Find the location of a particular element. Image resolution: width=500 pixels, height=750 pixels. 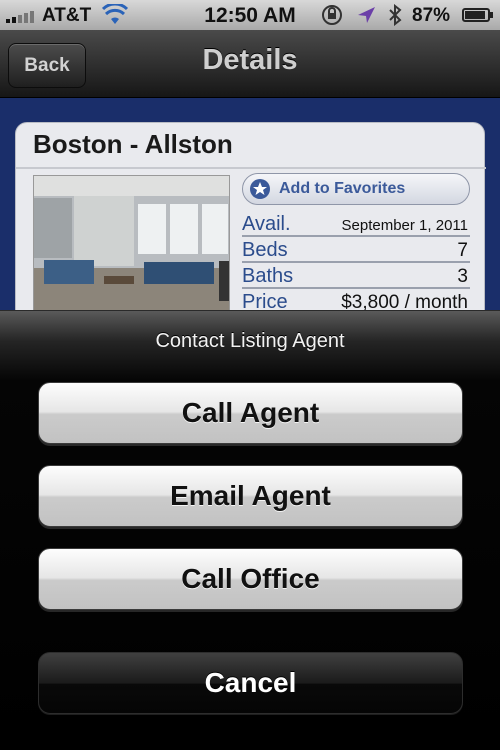

action-sheet-title: Contact Listing Agent is located at coordinates (250, 341).